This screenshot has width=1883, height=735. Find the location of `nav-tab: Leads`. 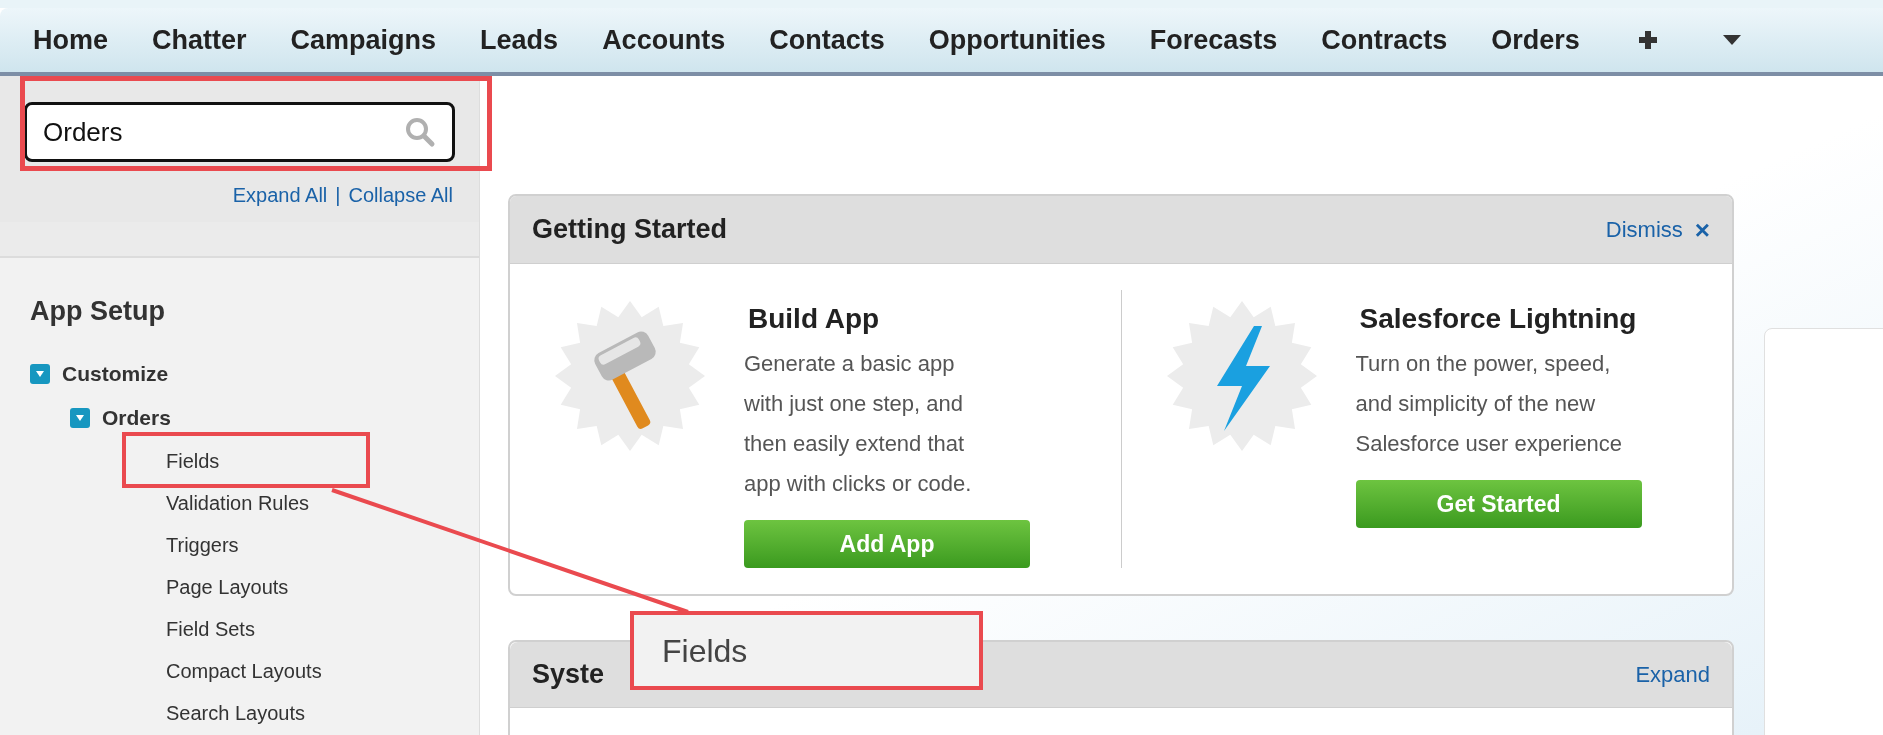

nav-tab: Leads is located at coordinates (519, 40).